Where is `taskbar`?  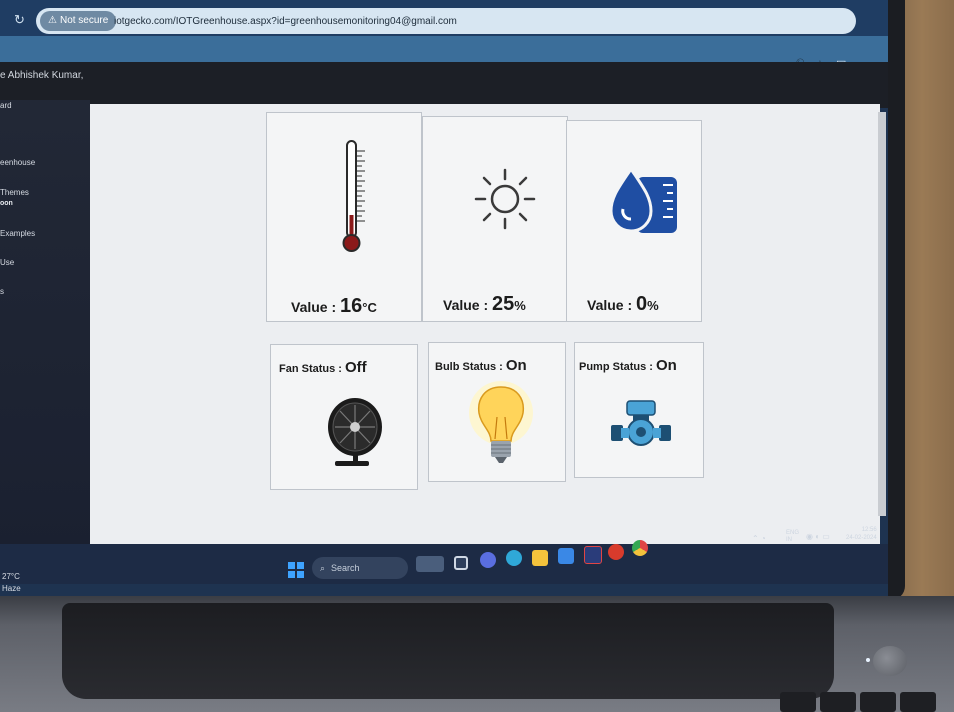 taskbar is located at coordinates (444, 564).